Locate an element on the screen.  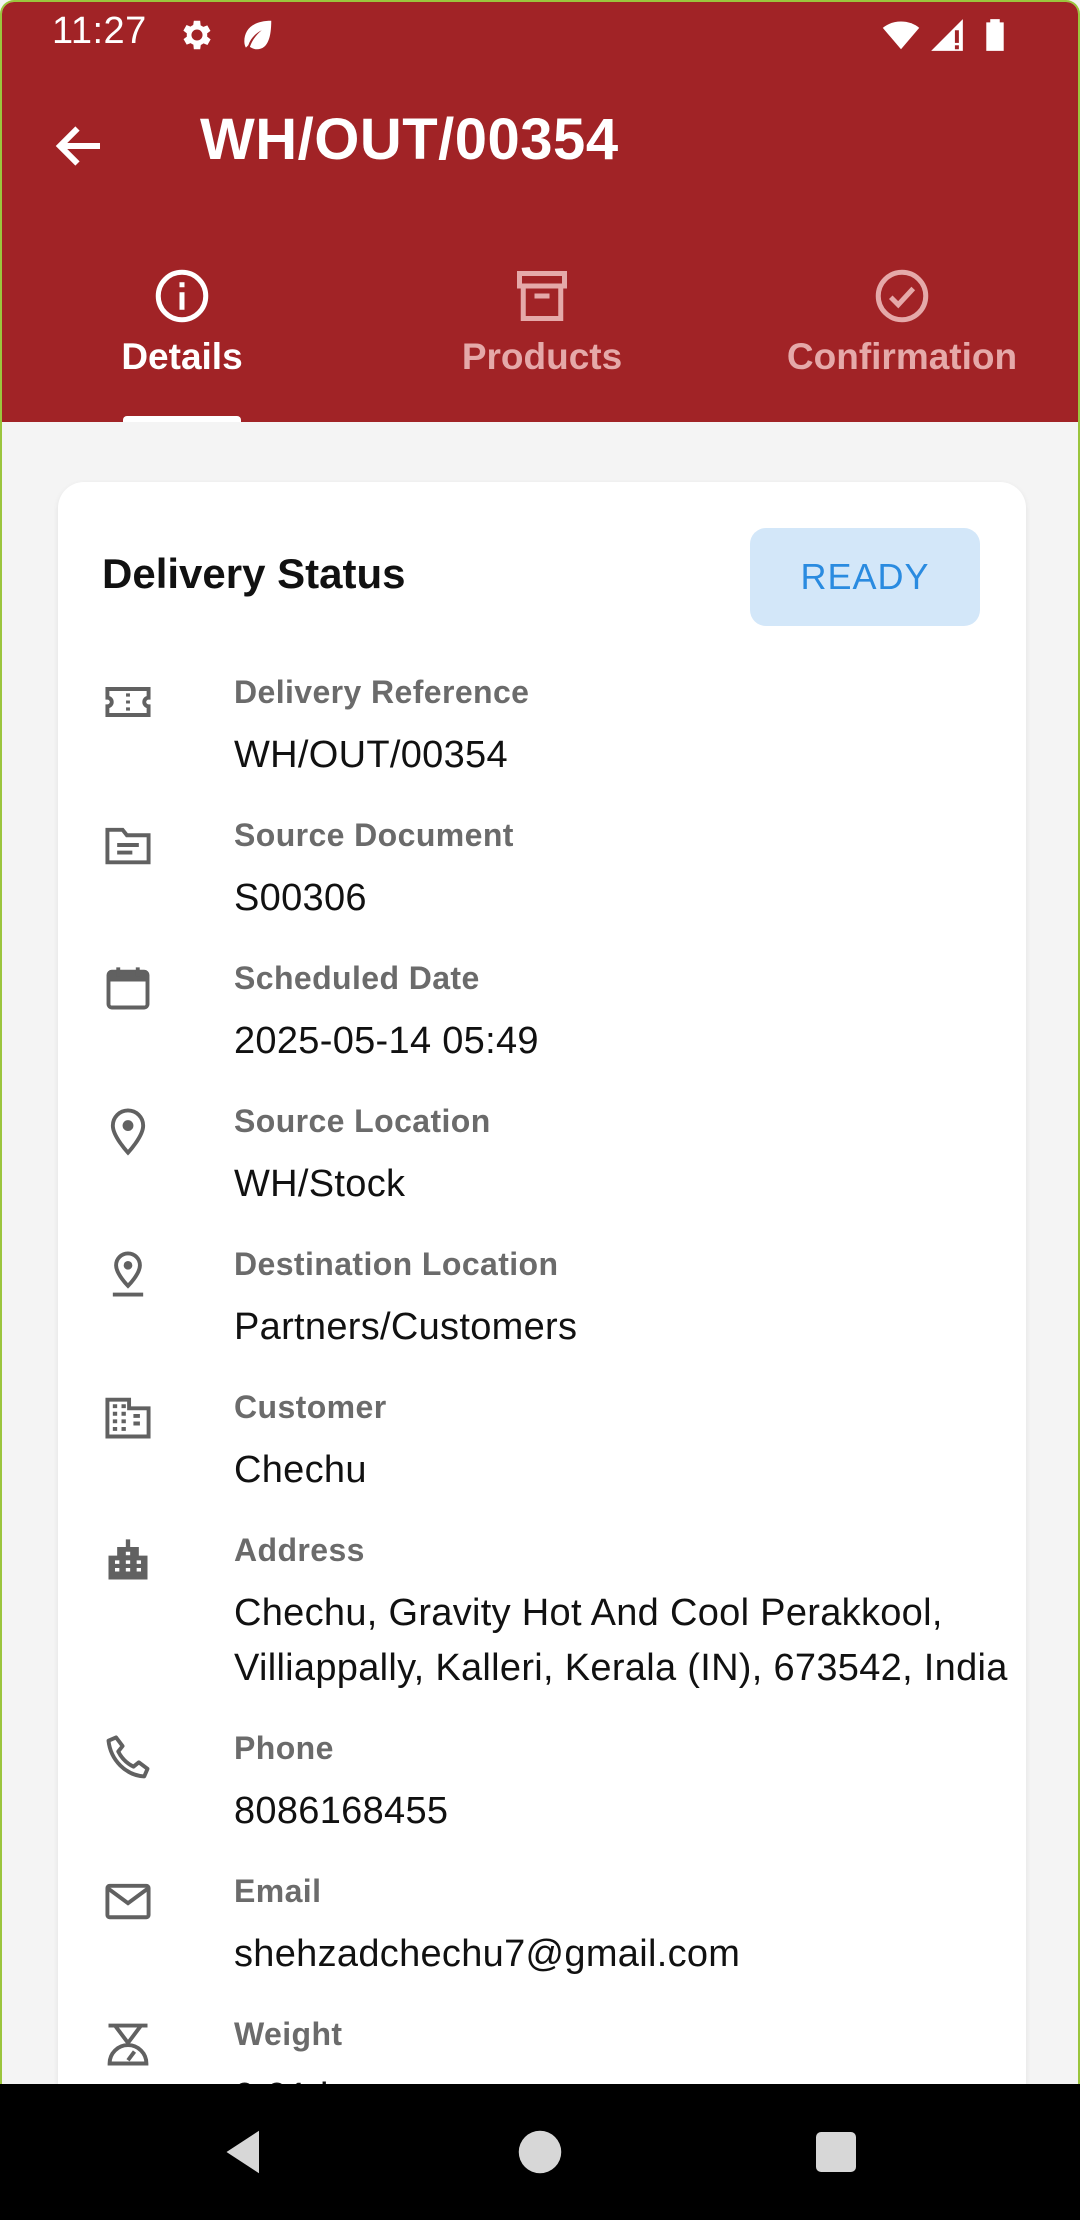
scale-icon is located at coordinates (128, 2044).